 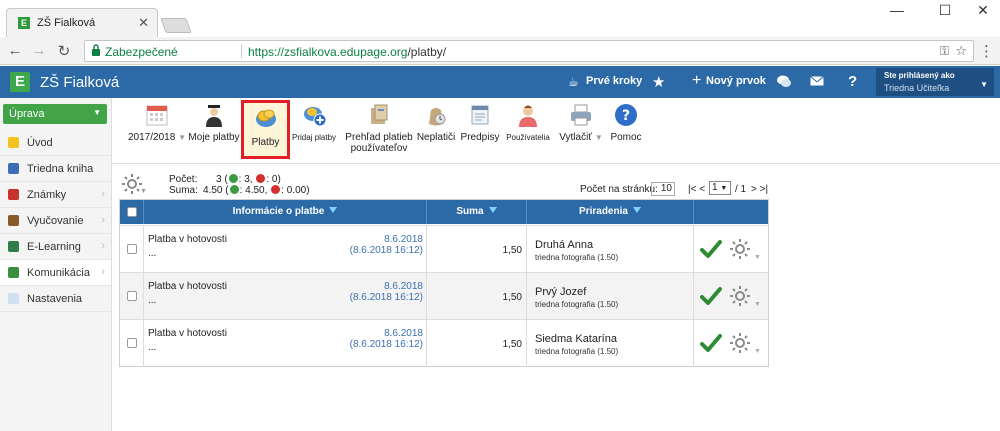 What do you see at coordinates (736, 81) in the screenshot?
I see `new-item-link: Nový prvok` at bounding box center [736, 81].